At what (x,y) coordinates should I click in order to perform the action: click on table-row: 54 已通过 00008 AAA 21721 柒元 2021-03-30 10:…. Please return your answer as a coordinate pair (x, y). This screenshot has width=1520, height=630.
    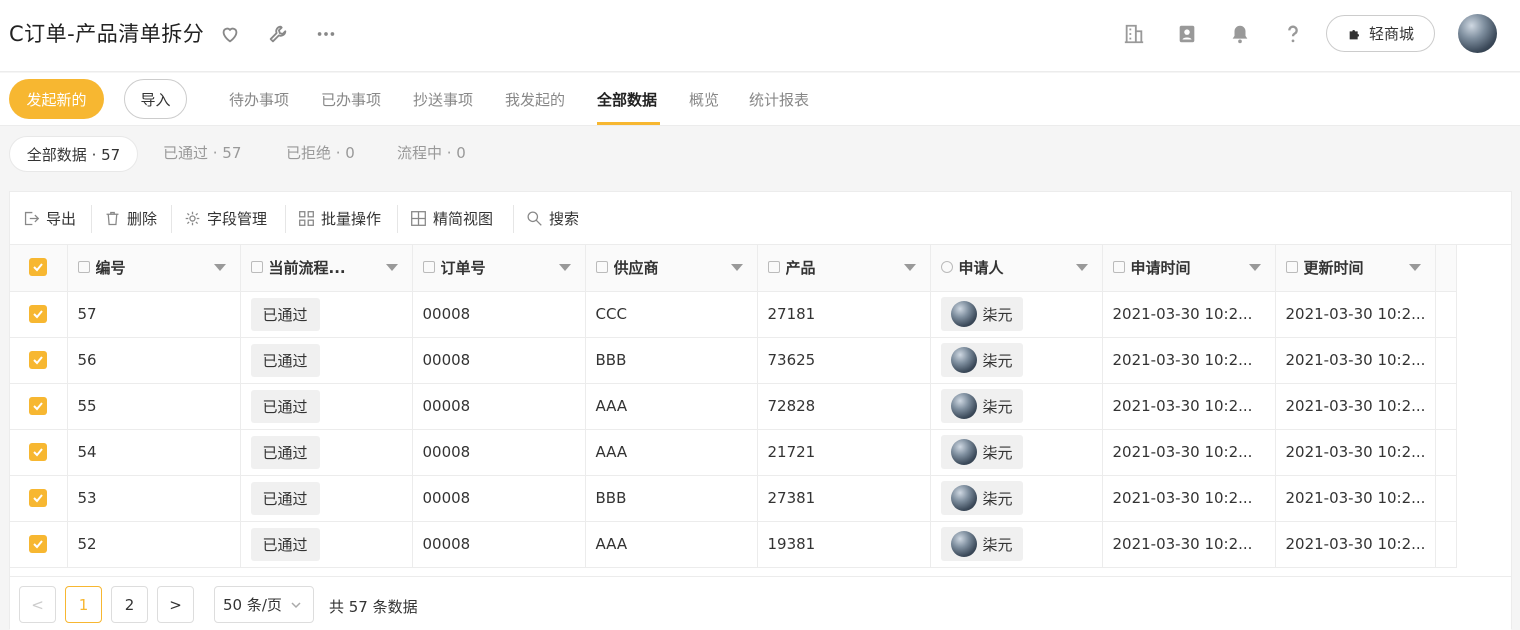
    Looking at the image, I should click on (734, 452).